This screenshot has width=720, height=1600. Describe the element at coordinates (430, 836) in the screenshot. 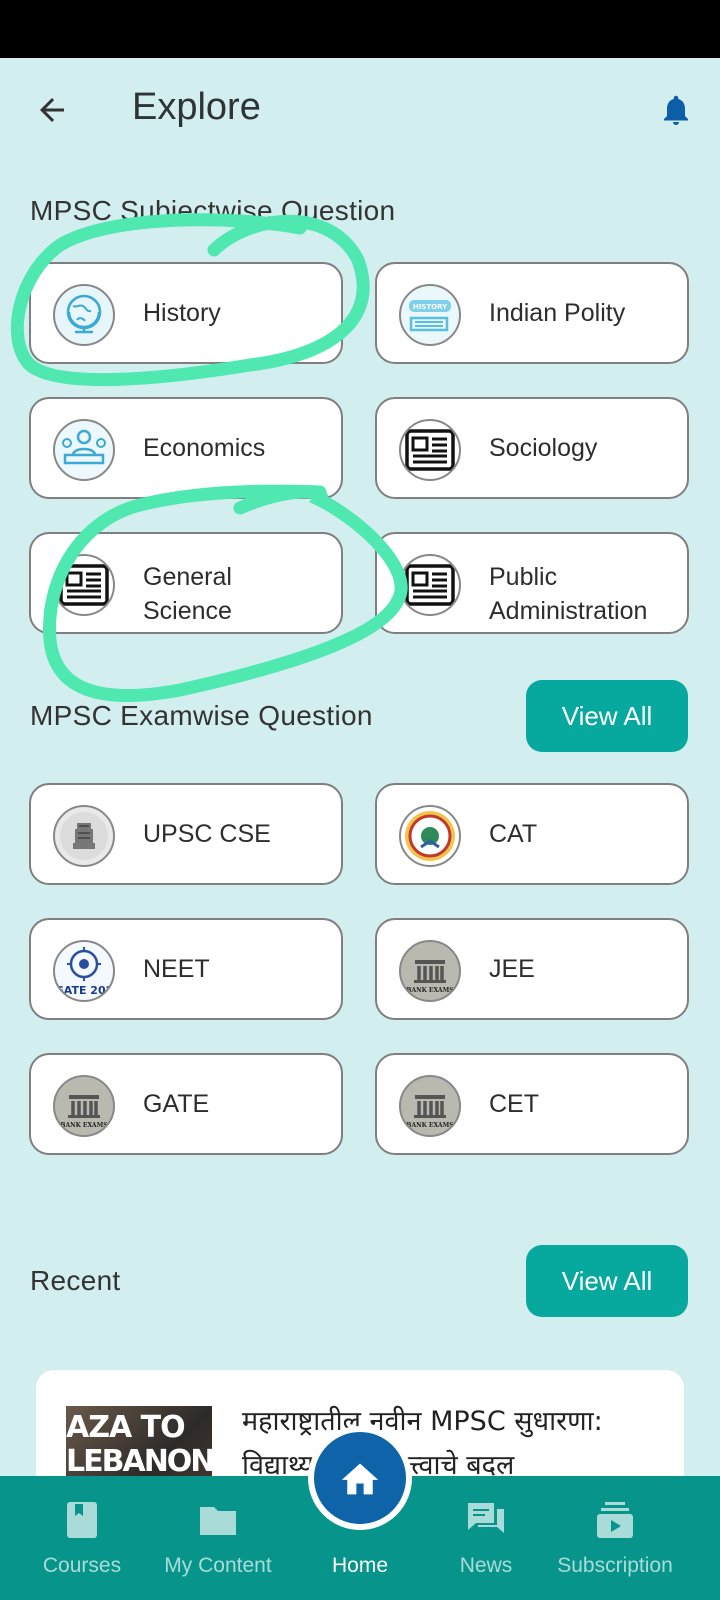

I see `seal-icon` at that location.